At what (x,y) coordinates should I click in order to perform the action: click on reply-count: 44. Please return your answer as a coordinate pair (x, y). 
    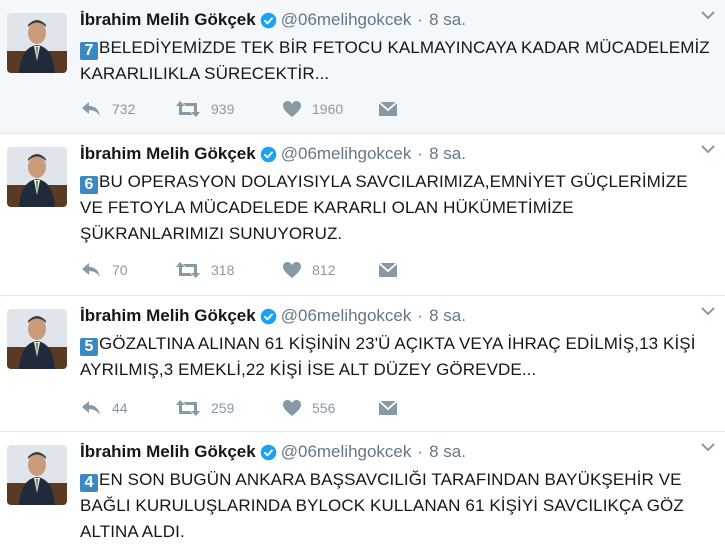
    Looking at the image, I should click on (120, 408).